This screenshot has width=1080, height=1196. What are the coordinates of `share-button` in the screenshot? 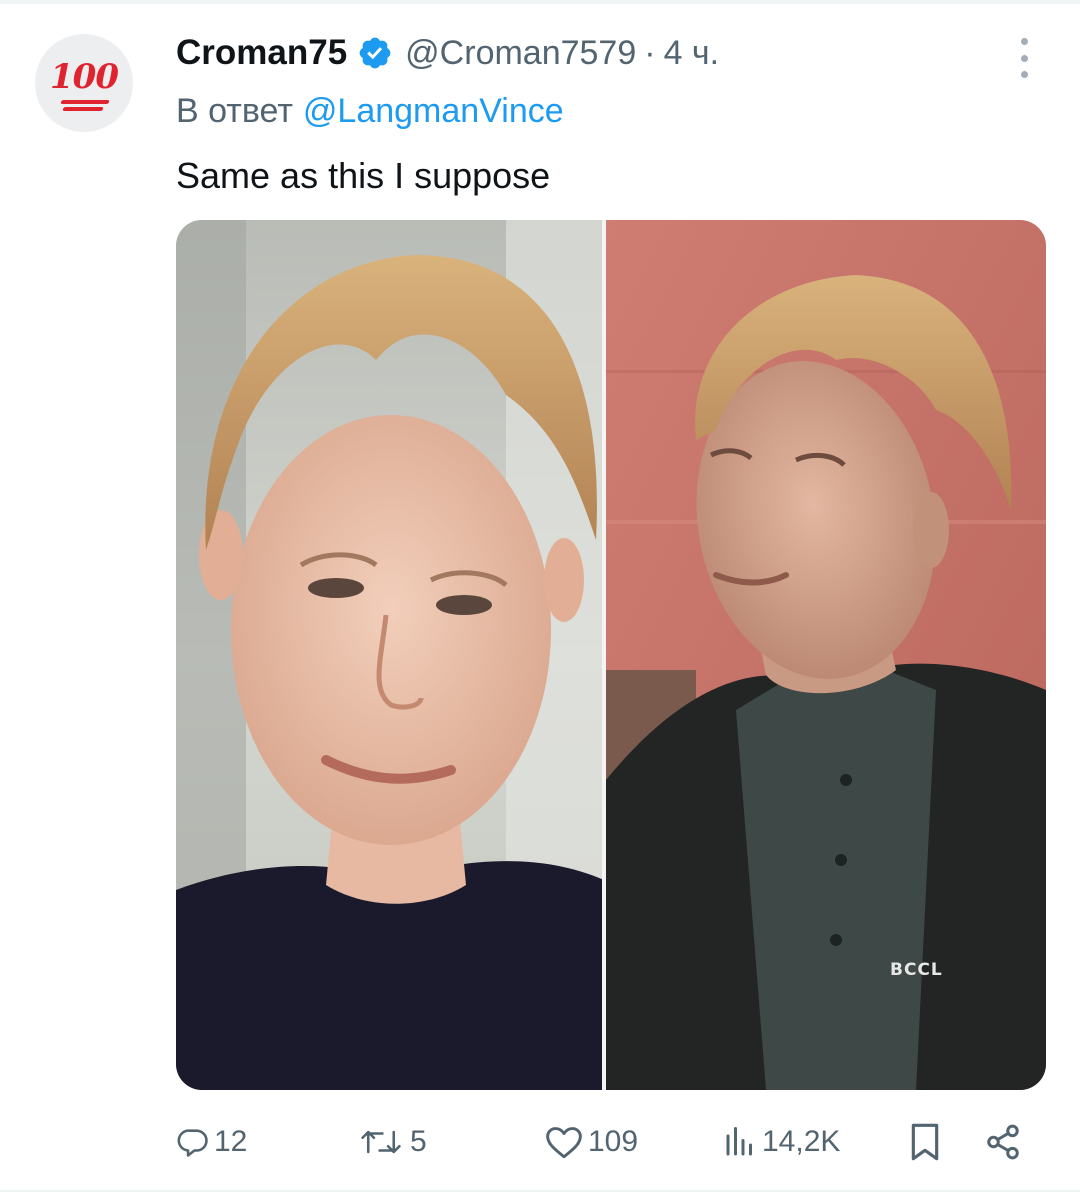 It's located at (1003, 1142).